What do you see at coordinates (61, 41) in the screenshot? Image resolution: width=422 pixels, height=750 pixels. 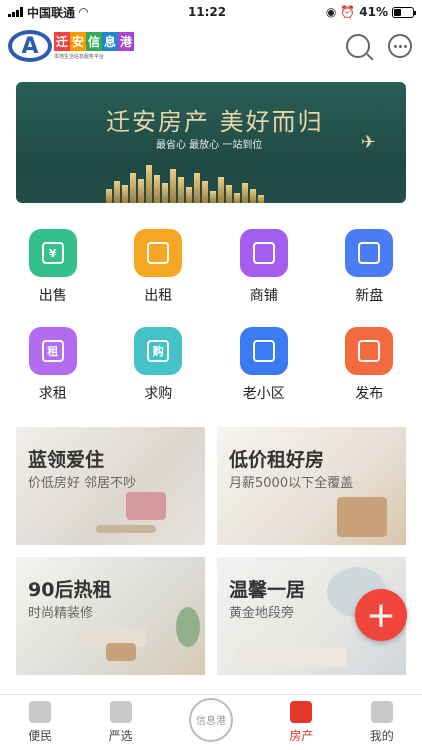 I see `logo-char: 迁` at bounding box center [61, 41].